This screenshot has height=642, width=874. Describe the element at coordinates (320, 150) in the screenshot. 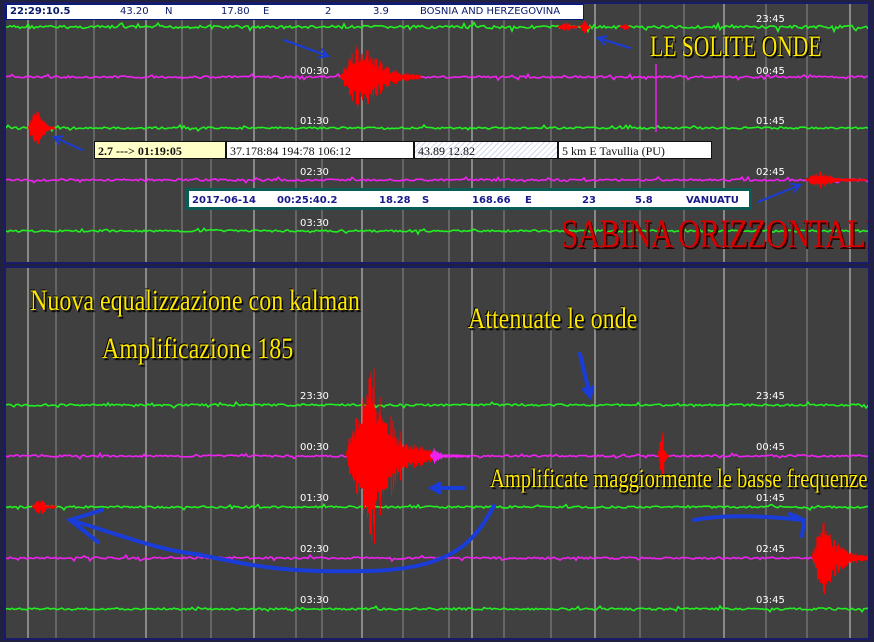

I see `local-event-coords: 37.178:84 194:78 106:12` at that location.